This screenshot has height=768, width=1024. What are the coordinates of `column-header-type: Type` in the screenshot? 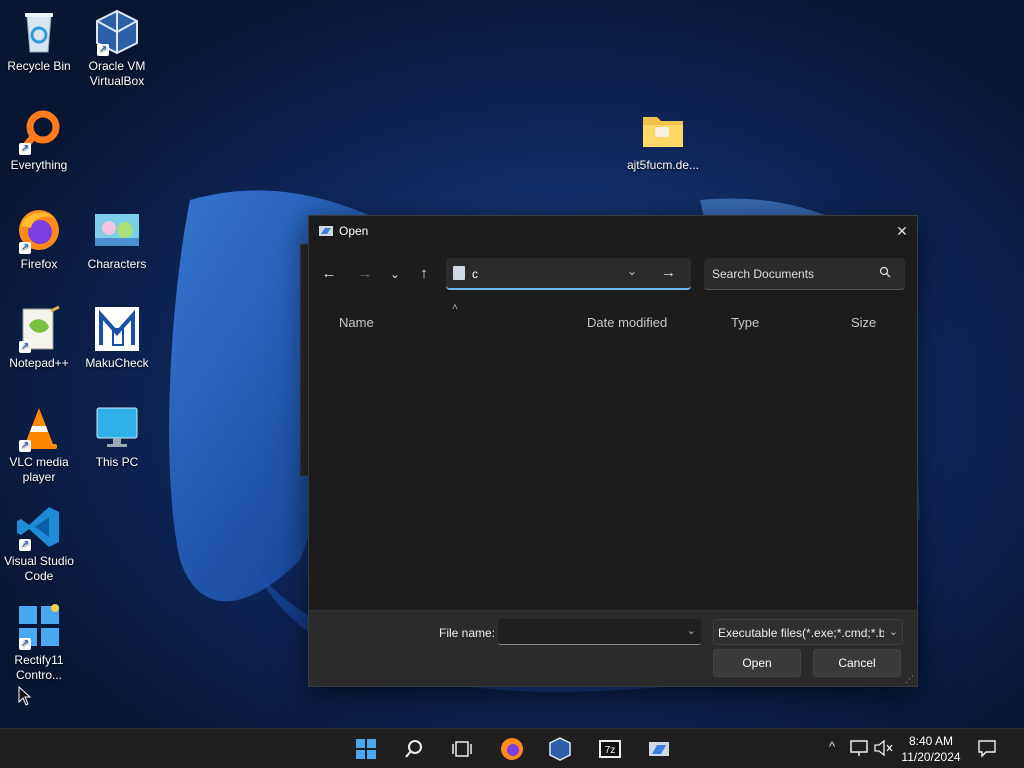 It's located at (745, 322).